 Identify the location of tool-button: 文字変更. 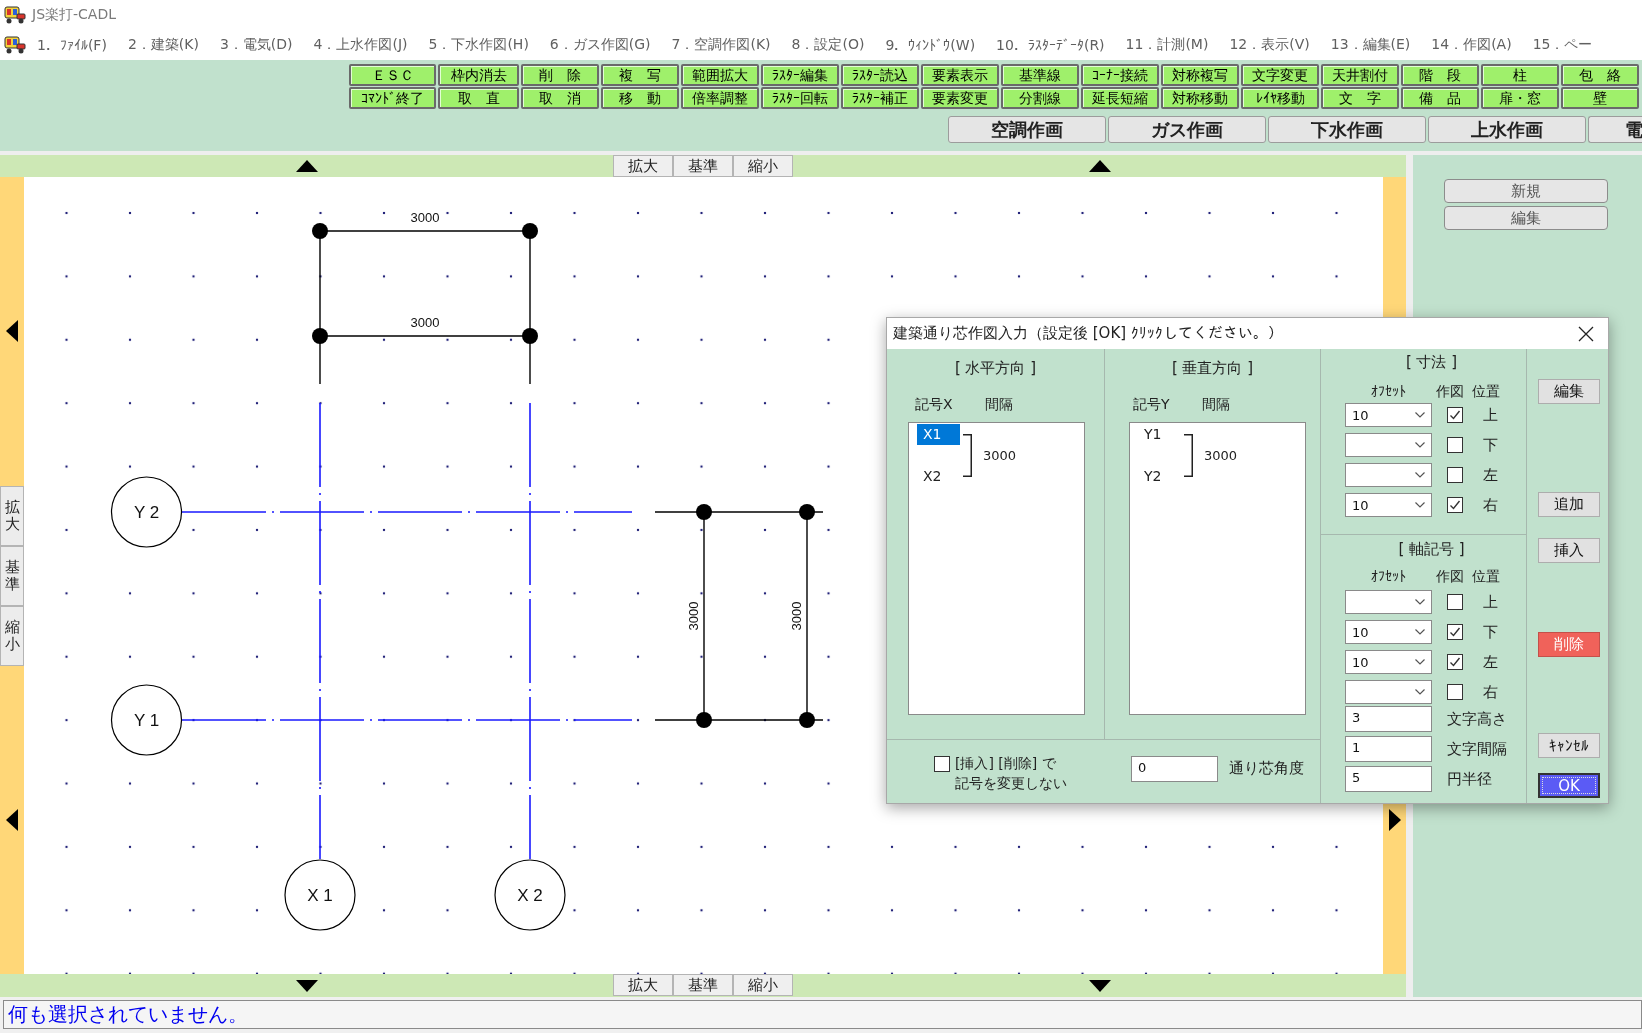
(1280, 75).